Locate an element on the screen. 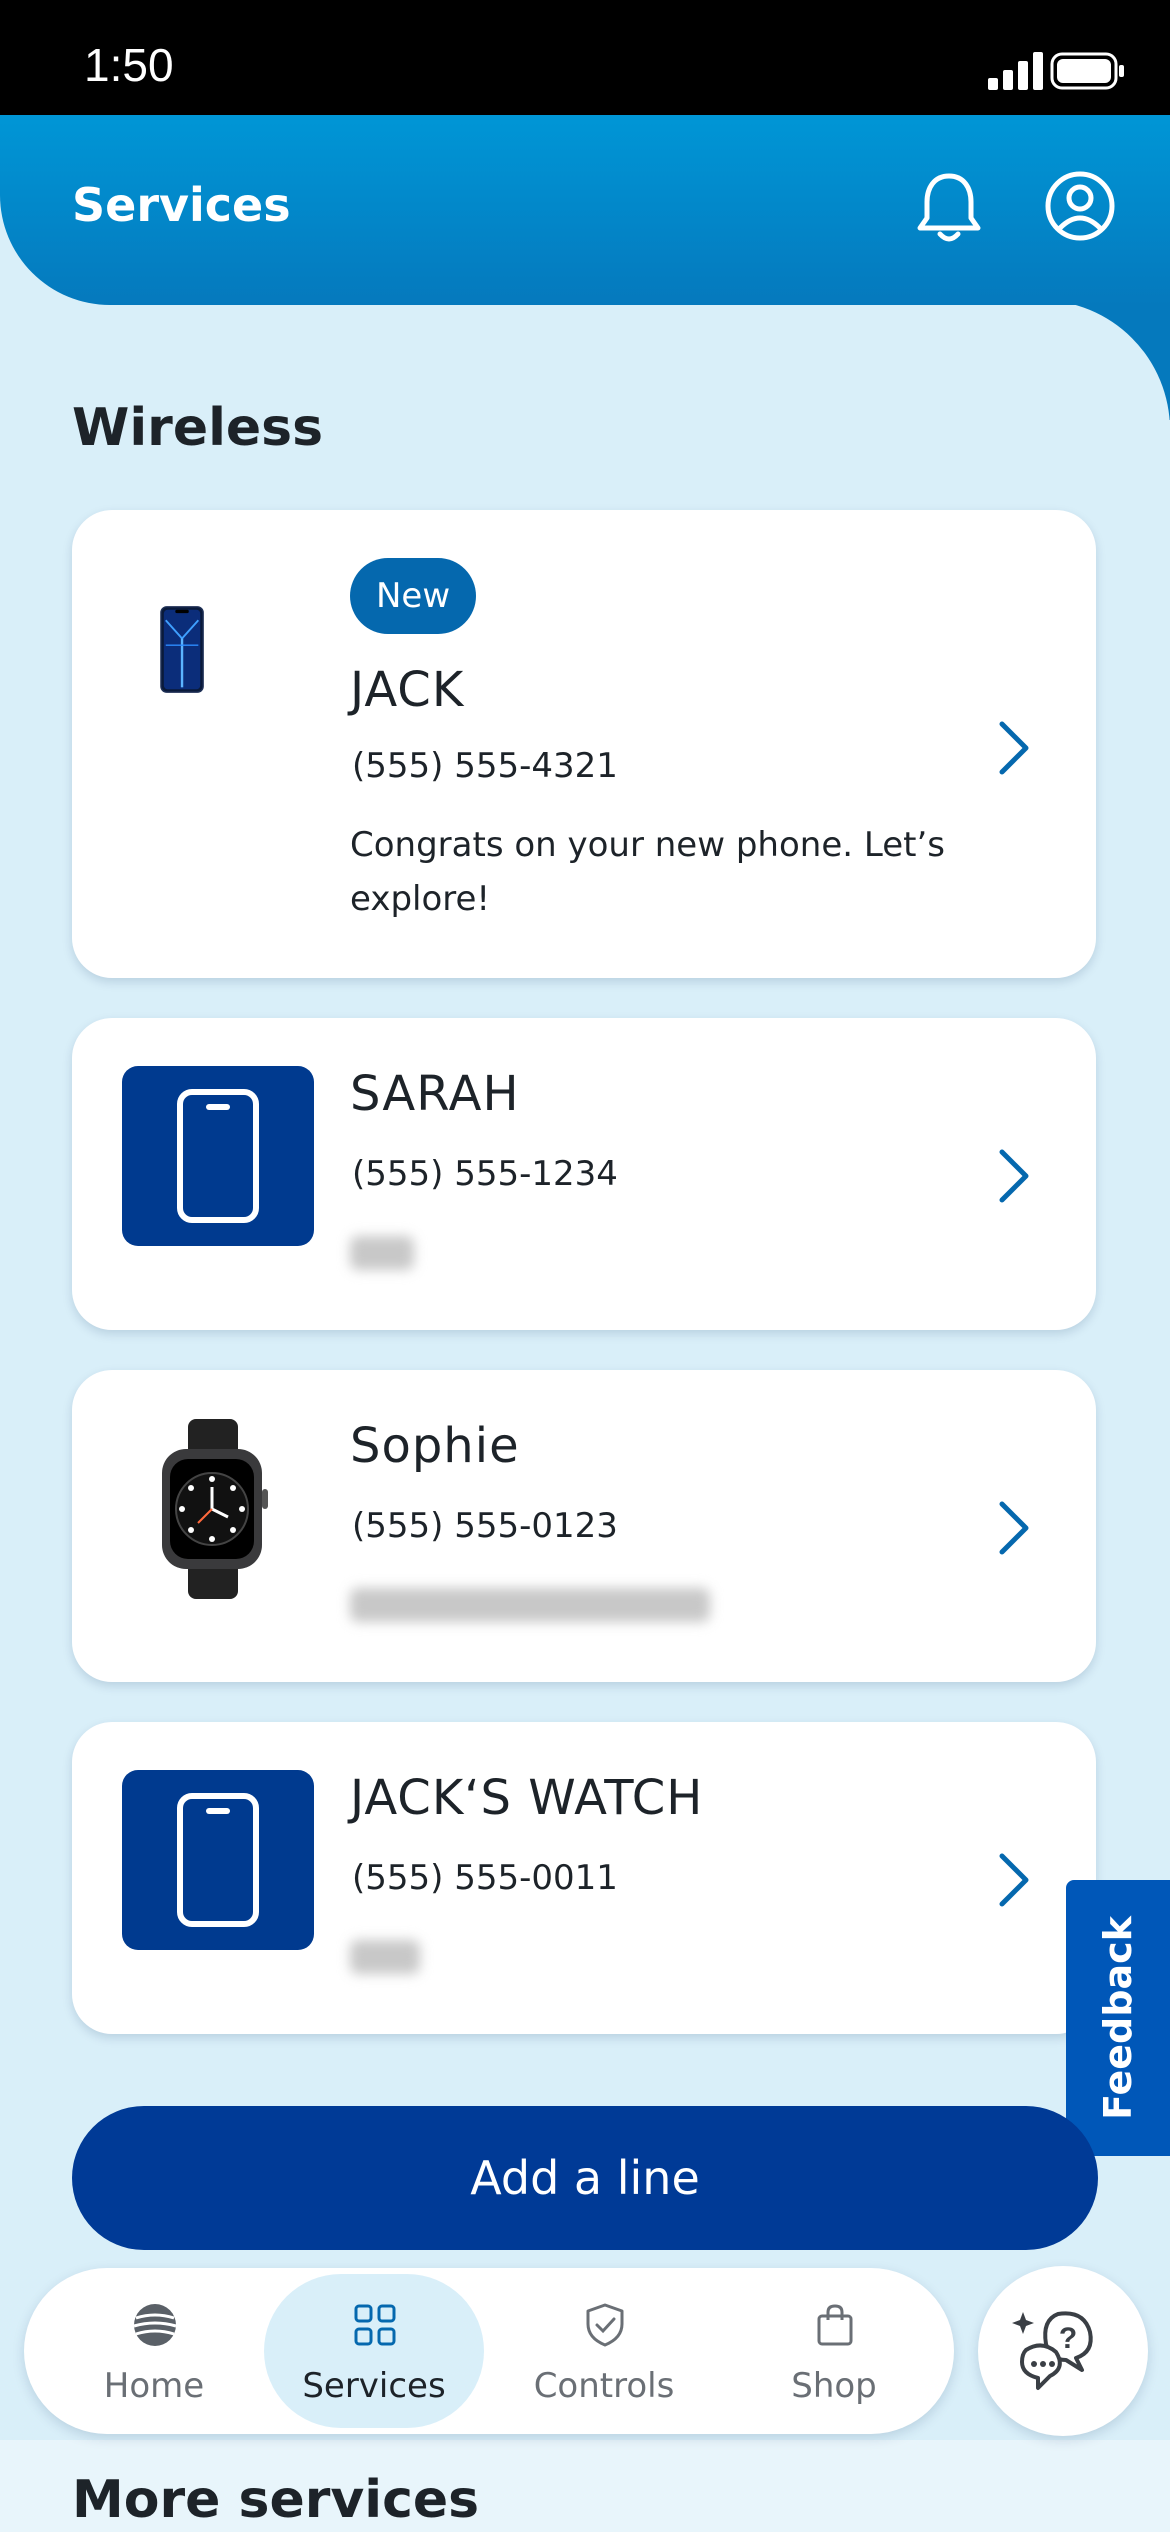  line-name: JACK is located at coordinates (407, 690).